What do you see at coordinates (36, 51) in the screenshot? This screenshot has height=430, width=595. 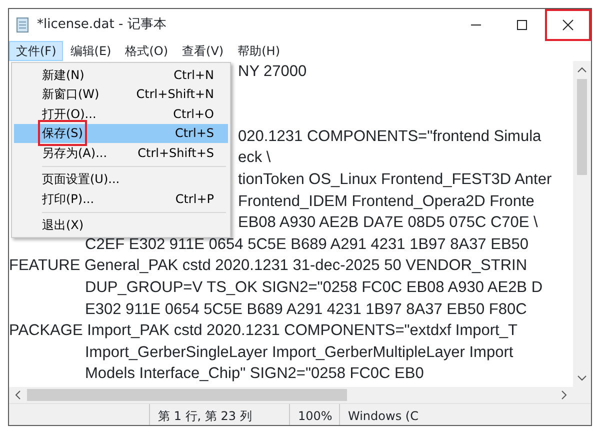 I see `menu-item: 文件(F)` at bounding box center [36, 51].